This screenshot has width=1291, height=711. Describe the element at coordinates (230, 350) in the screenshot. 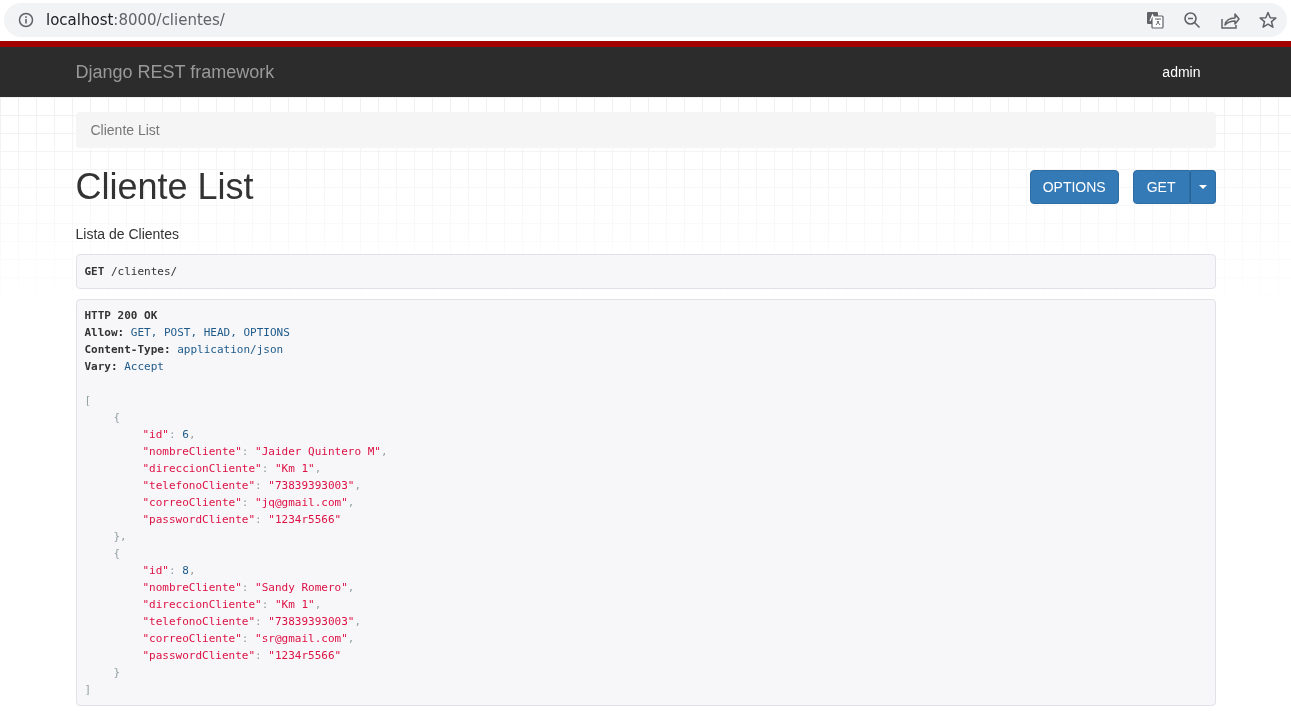

I see `header-value: application/json` at that location.